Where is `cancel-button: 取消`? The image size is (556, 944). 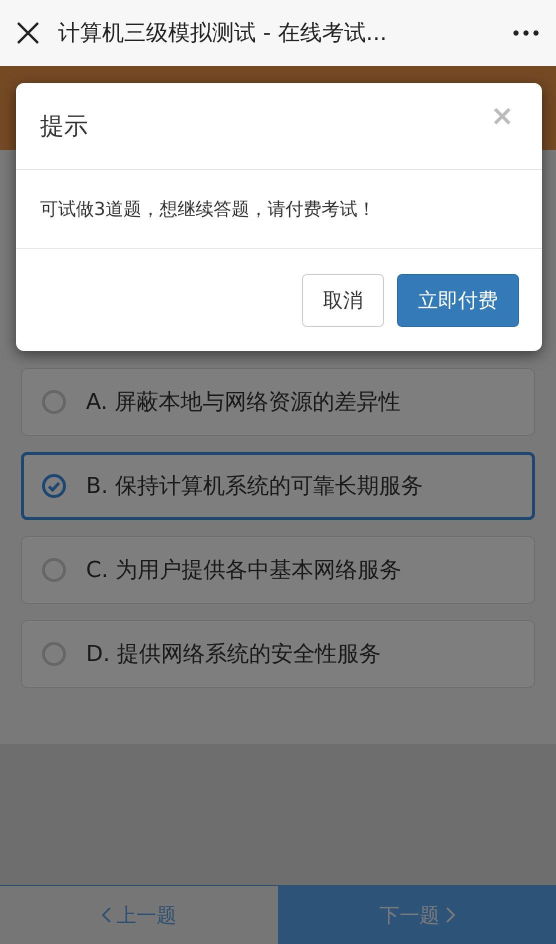 cancel-button: 取消 is located at coordinates (343, 300).